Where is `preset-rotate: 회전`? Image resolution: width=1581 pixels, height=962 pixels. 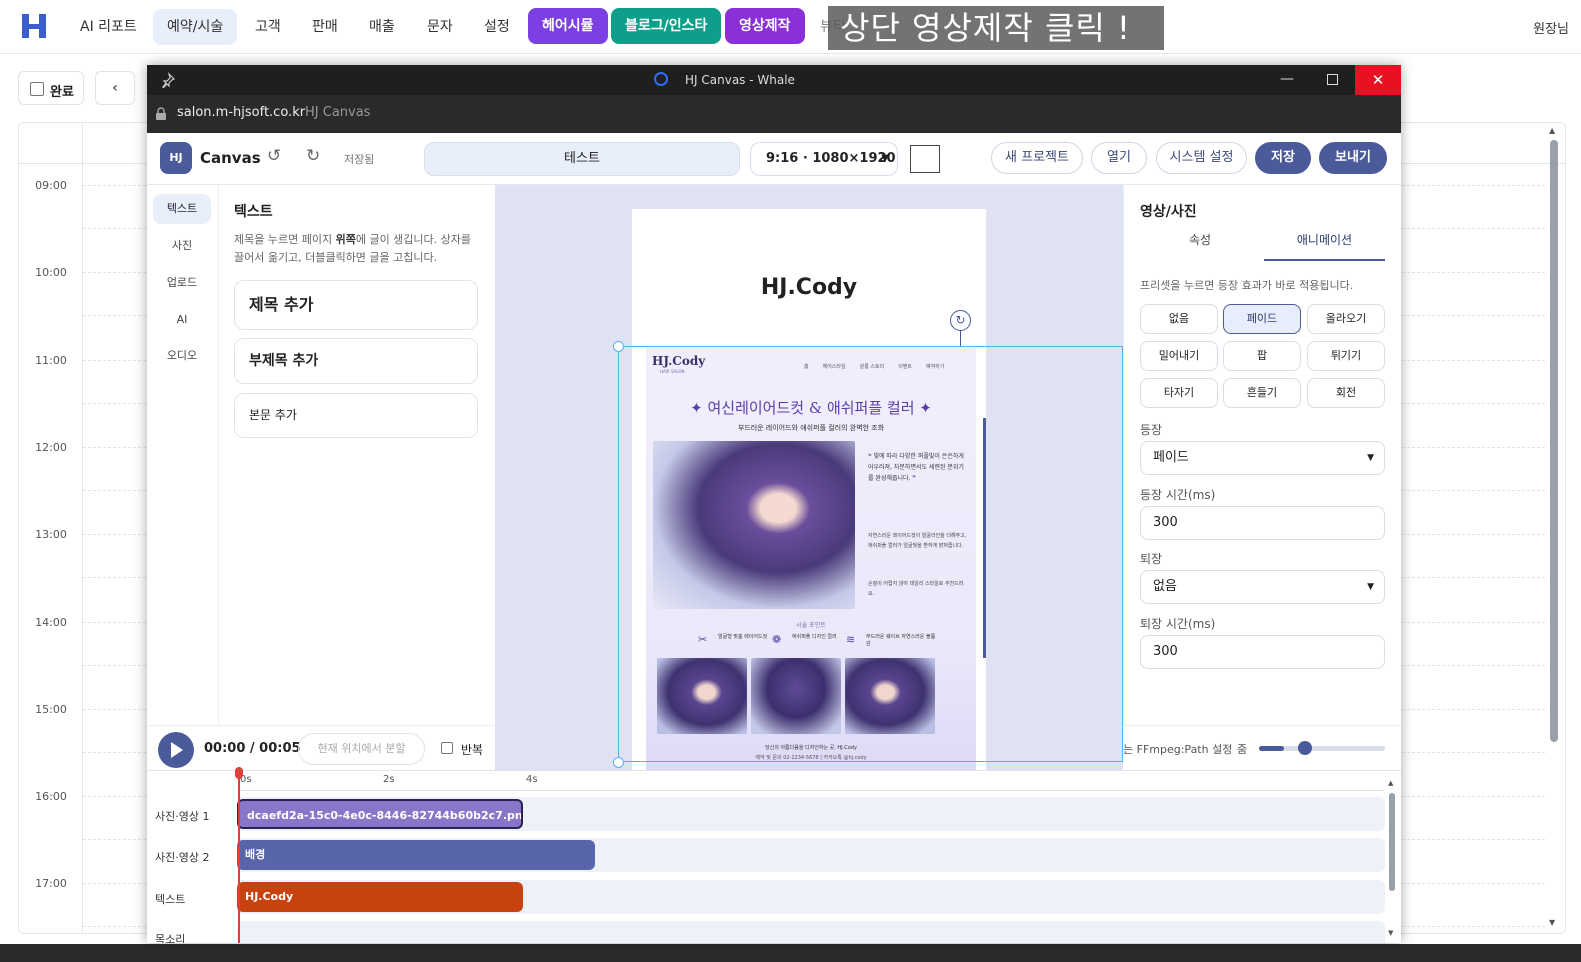 preset-rotate: 회전 is located at coordinates (1346, 393).